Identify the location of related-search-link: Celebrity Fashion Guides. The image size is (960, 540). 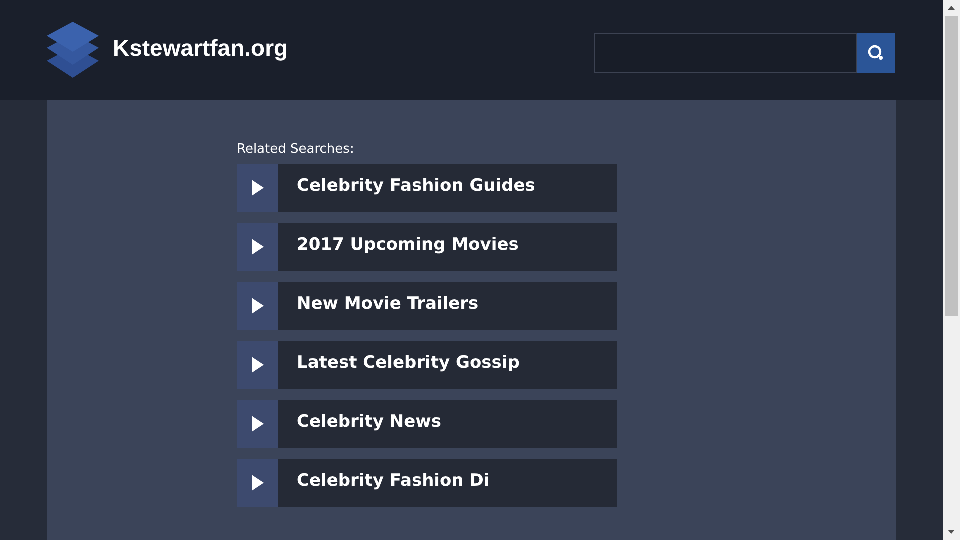
(427, 188).